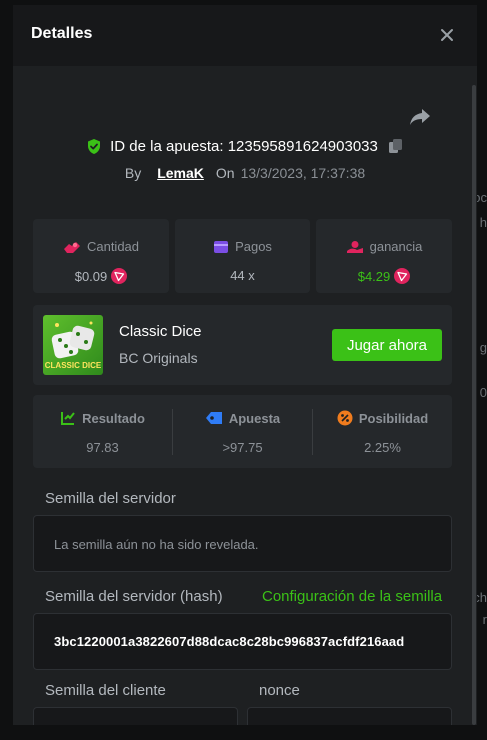 The image size is (487, 740). What do you see at coordinates (105, 690) in the screenshot?
I see `client-seed-label: Semilla del cliente` at bounding box center [105, 690].